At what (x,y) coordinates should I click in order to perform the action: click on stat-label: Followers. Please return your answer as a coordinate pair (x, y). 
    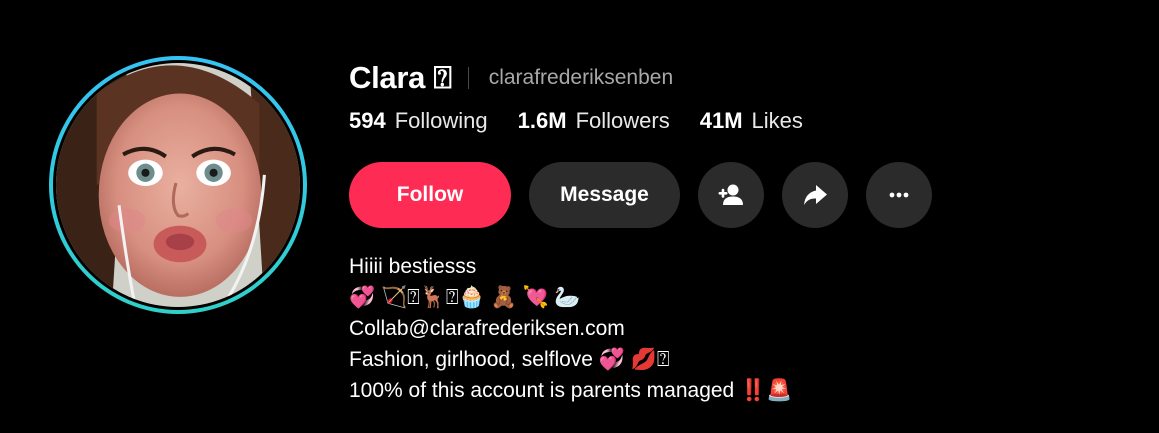
    Looking at the image, I should click on (622, 120).